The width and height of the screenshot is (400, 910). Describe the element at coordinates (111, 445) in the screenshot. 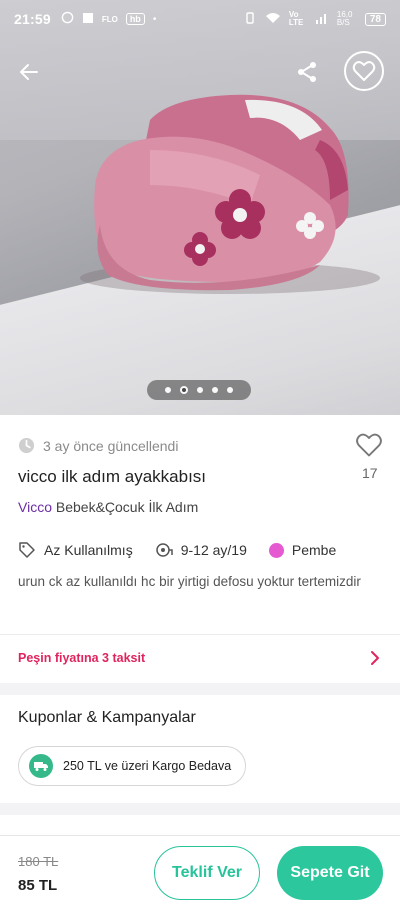

I see `updated-text: 3 ay önce güncellendi` at that location.